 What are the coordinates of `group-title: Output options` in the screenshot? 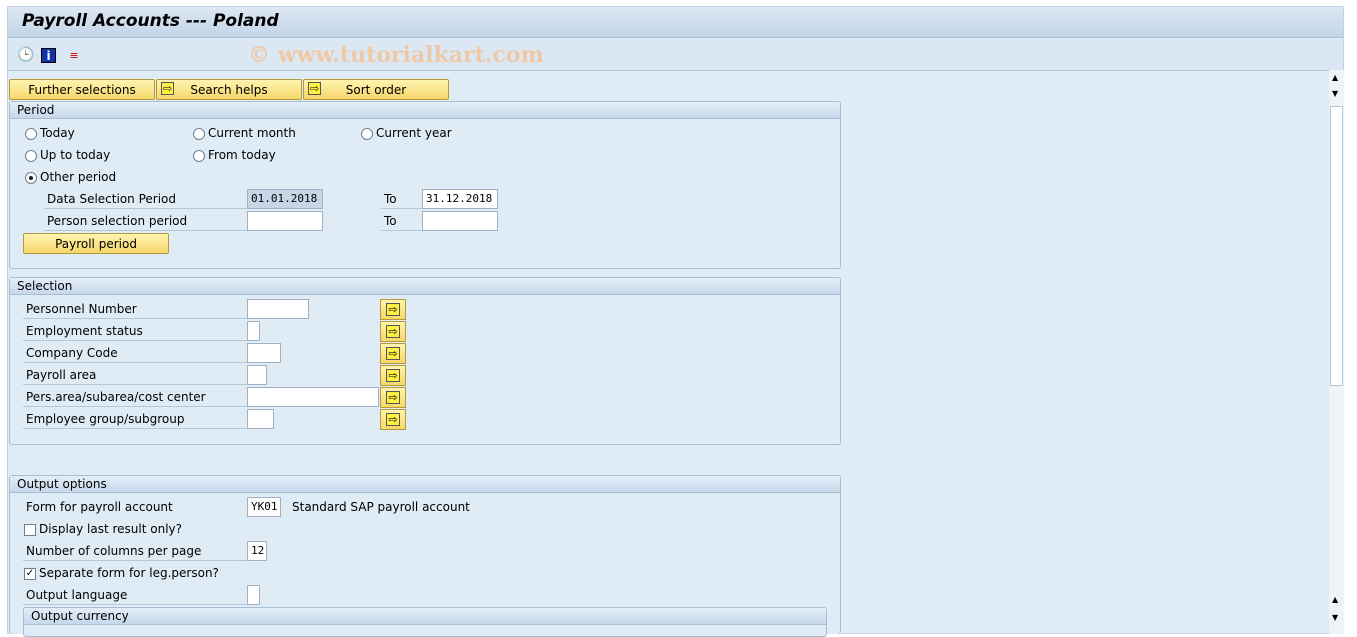 It's located at (425, 484).